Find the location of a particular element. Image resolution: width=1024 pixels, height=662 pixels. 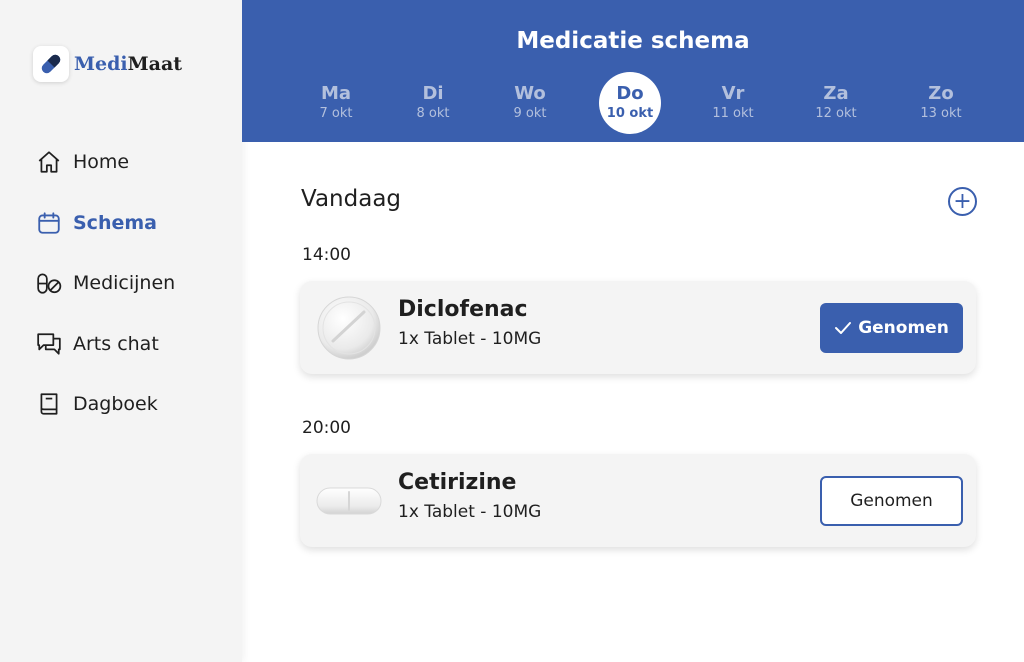

sidebar-item-dagboek: Dagboek is located at coordinates (105, 404).